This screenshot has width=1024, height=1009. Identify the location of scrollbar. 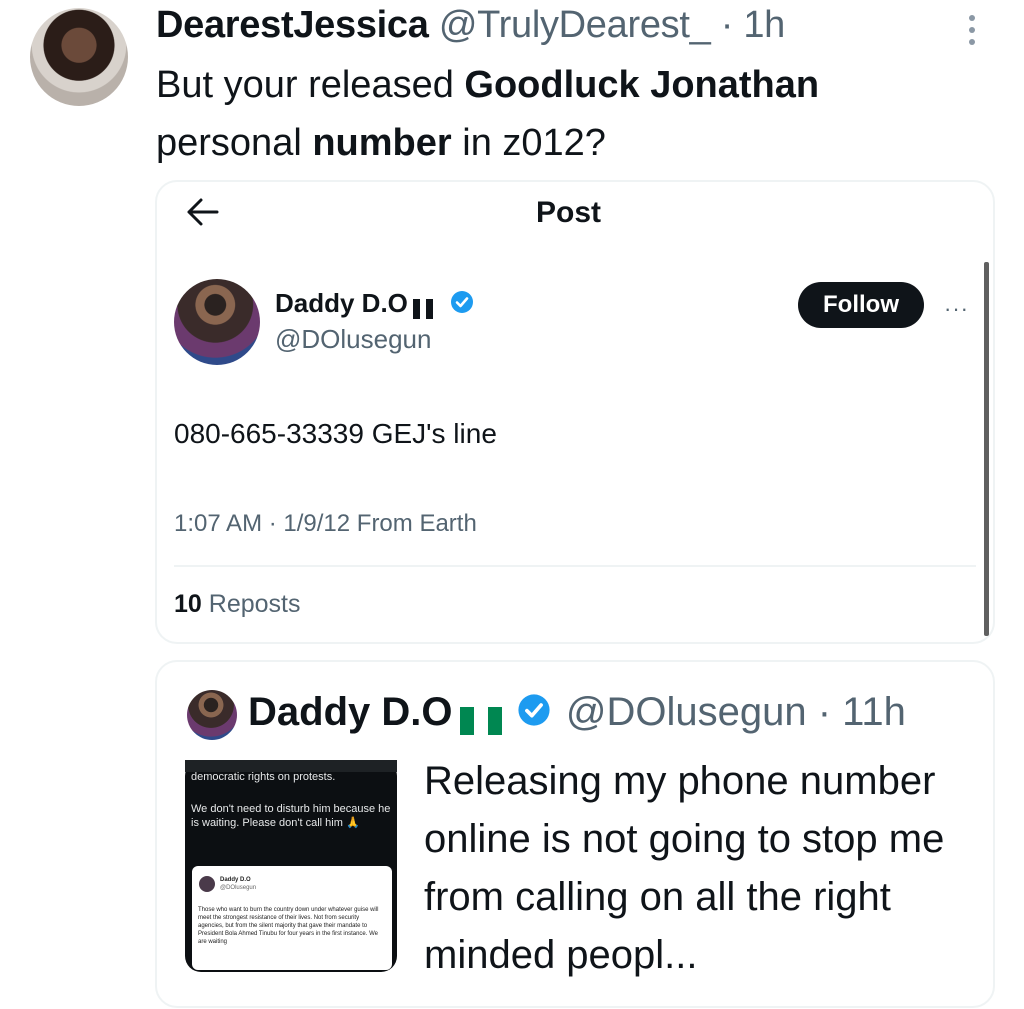
(986, 449).